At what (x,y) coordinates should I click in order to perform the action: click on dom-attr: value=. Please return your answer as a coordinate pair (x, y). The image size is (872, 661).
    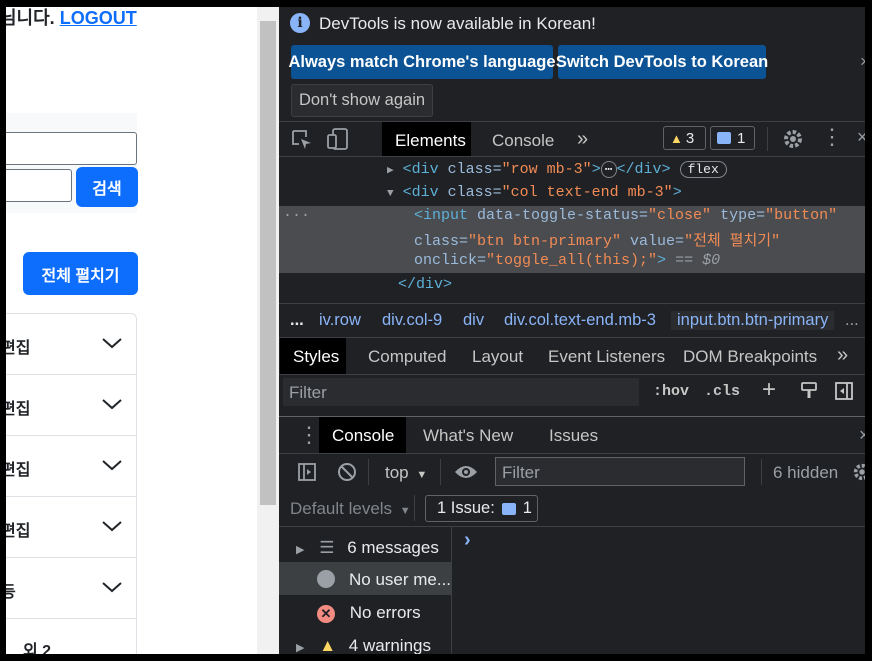
    Looking at the image, I should click on (653, 241).